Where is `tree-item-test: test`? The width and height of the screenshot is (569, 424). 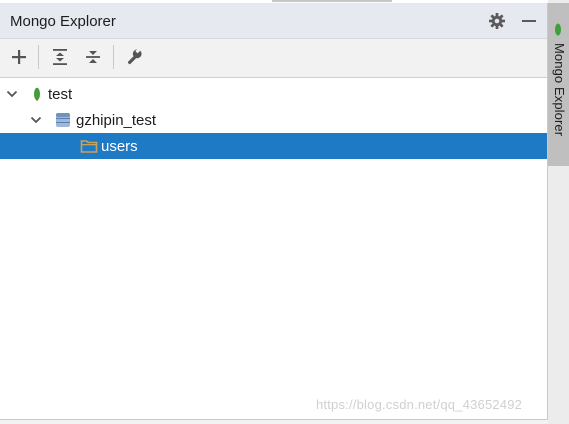
tree-item-test: test is located at coordinates (273, 94).